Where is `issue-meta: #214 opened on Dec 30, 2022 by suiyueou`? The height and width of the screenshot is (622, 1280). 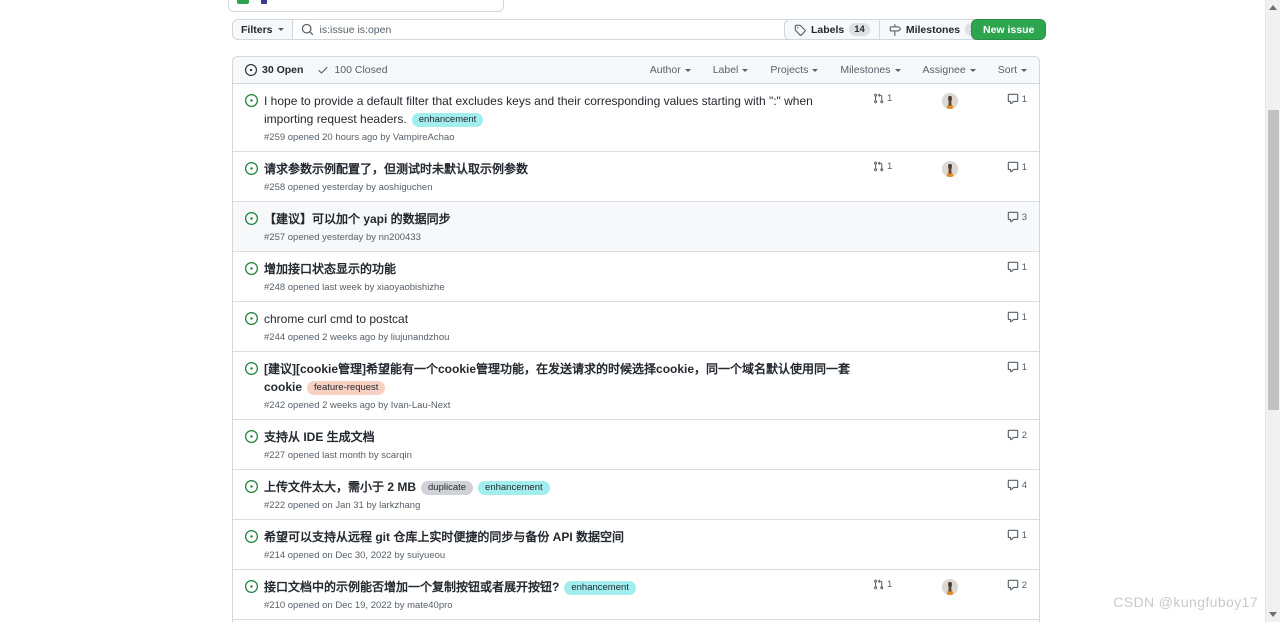 issue-meta: #214 opened on Dec 30, 2022 by suiyueou is located at coordinates (355, 555).